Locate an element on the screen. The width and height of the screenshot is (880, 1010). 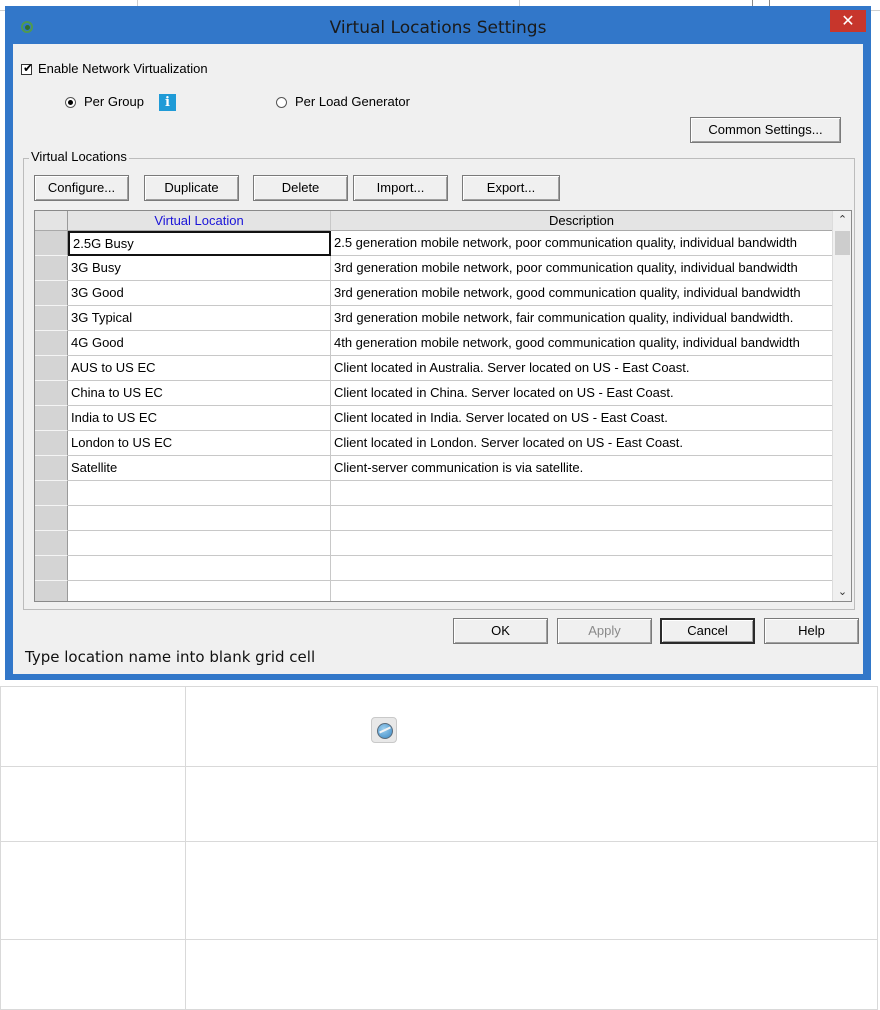
scrollbar-thumb is located at coordinates (842, 243).